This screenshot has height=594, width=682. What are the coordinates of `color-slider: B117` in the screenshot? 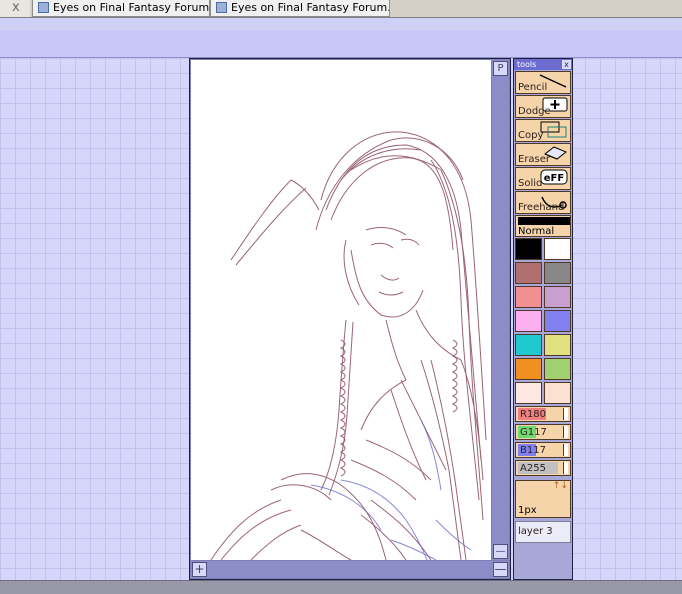 It's located at (543, 450).